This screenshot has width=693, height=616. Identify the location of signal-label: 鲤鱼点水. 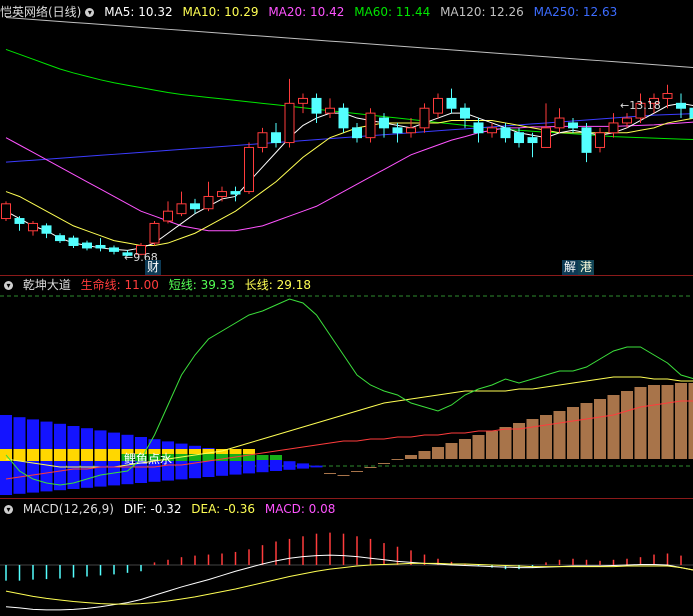
(148, 459).